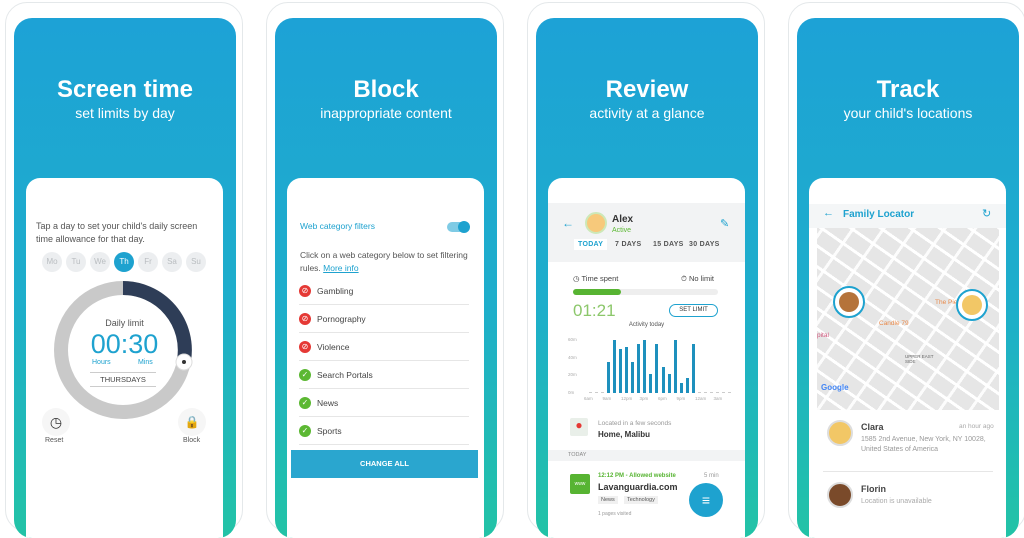 The height and width of the screenshot is (538, 1024). What do you see at coordinates (693, 310) in the screenshot?
I see `set-limit-button: SET LIMIT` at bounding box center [693, 310].